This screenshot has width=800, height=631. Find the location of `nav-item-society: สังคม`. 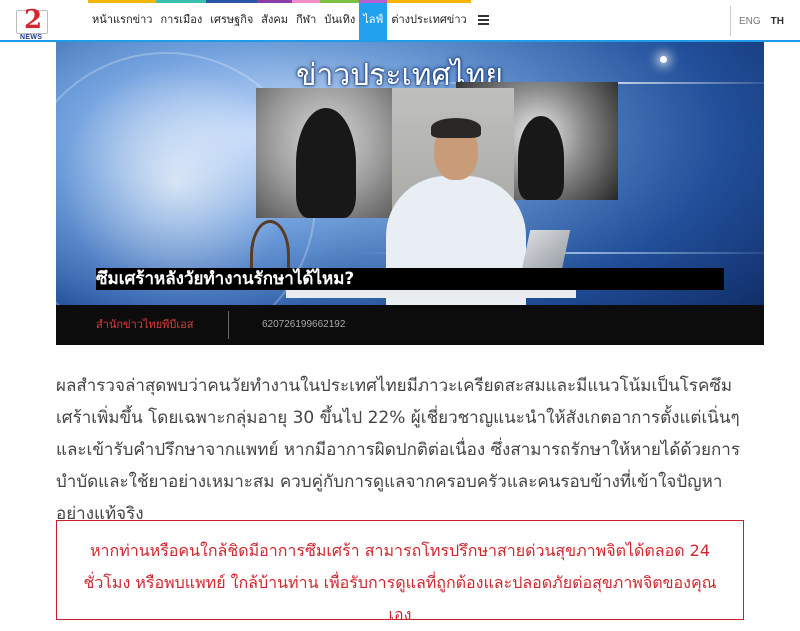

nav-item-society: สังคม is located at coordinates (274, 20).